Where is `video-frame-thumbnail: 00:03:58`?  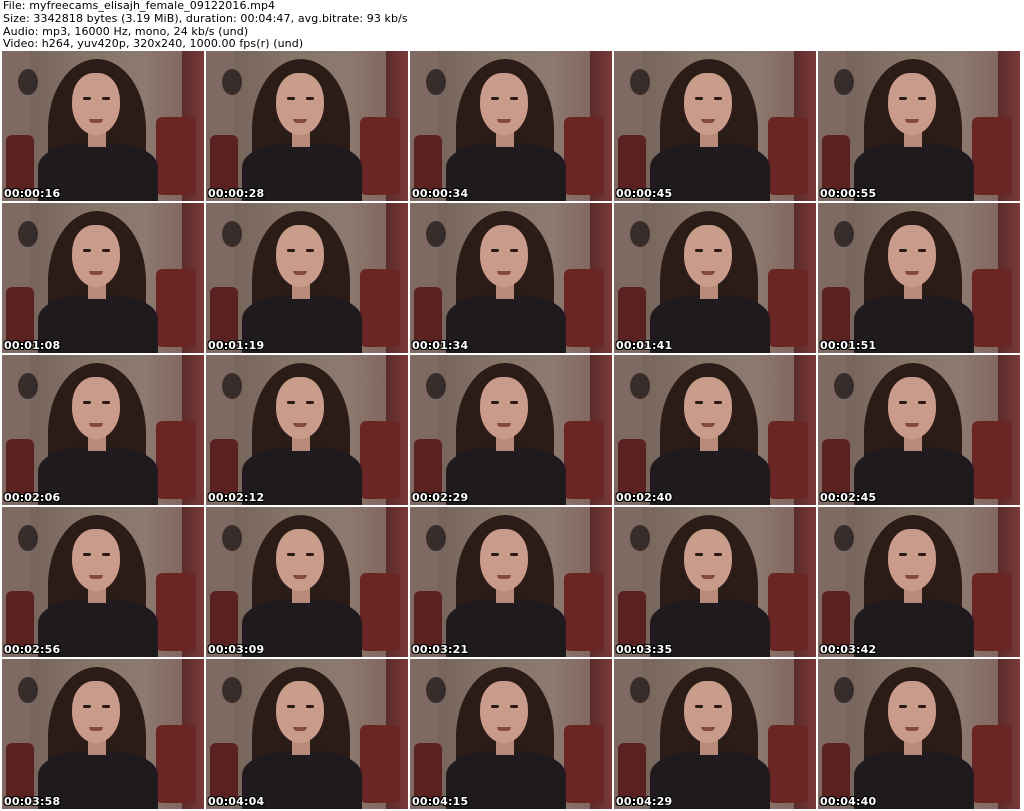 video-frame-thumbnail: 00:03:58 is located at coordinates (103, 734).